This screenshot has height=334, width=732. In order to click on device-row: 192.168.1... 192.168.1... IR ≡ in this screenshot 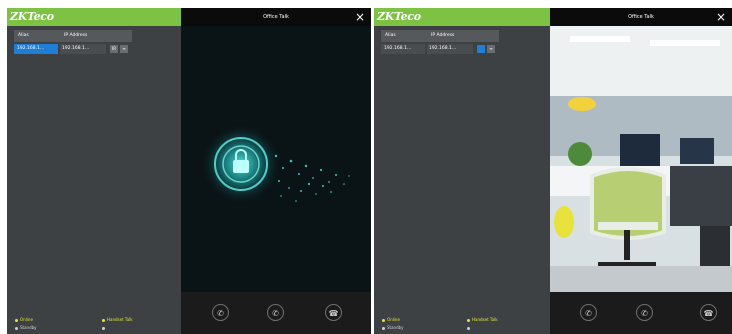, I will do `click(73, 49)`.